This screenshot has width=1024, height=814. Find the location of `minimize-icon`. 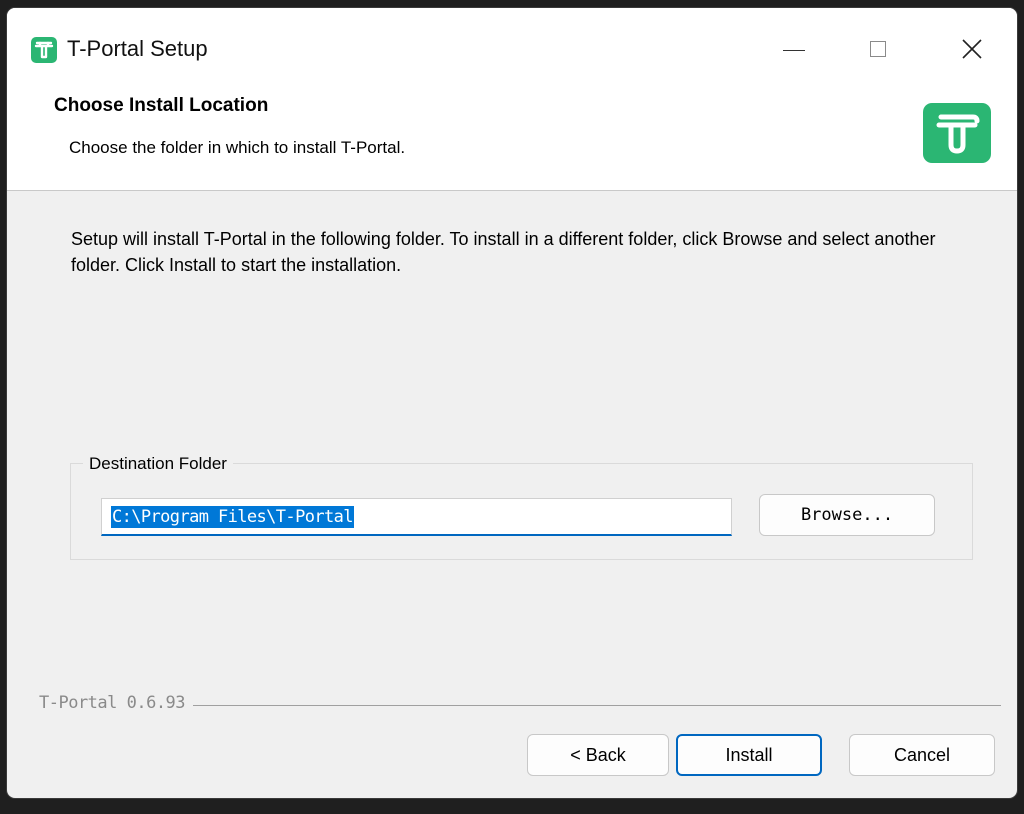

minimize-icon is located at coordinates (794, 50).